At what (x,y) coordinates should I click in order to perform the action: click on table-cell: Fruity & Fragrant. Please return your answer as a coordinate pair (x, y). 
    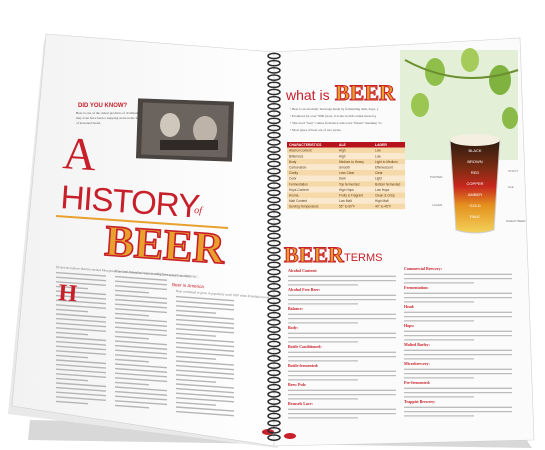
    Looking at the image, I should click on (351, 196).